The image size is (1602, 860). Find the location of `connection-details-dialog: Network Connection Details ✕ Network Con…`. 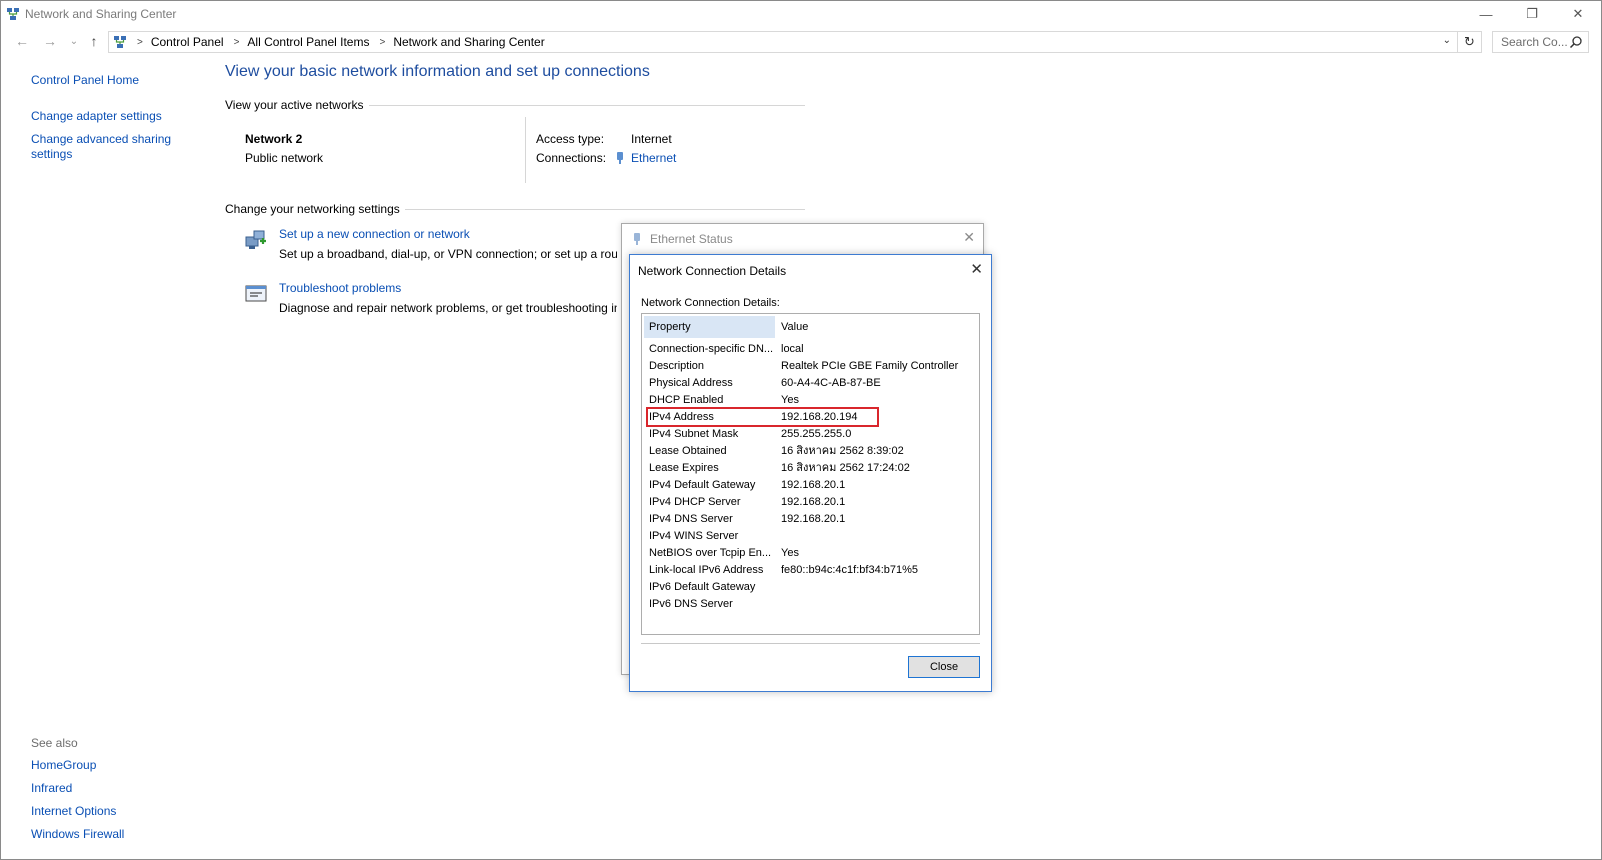

connection-details-dialog: Network Connection Details ✕ Network Con… is located at coordinates (810, 473).